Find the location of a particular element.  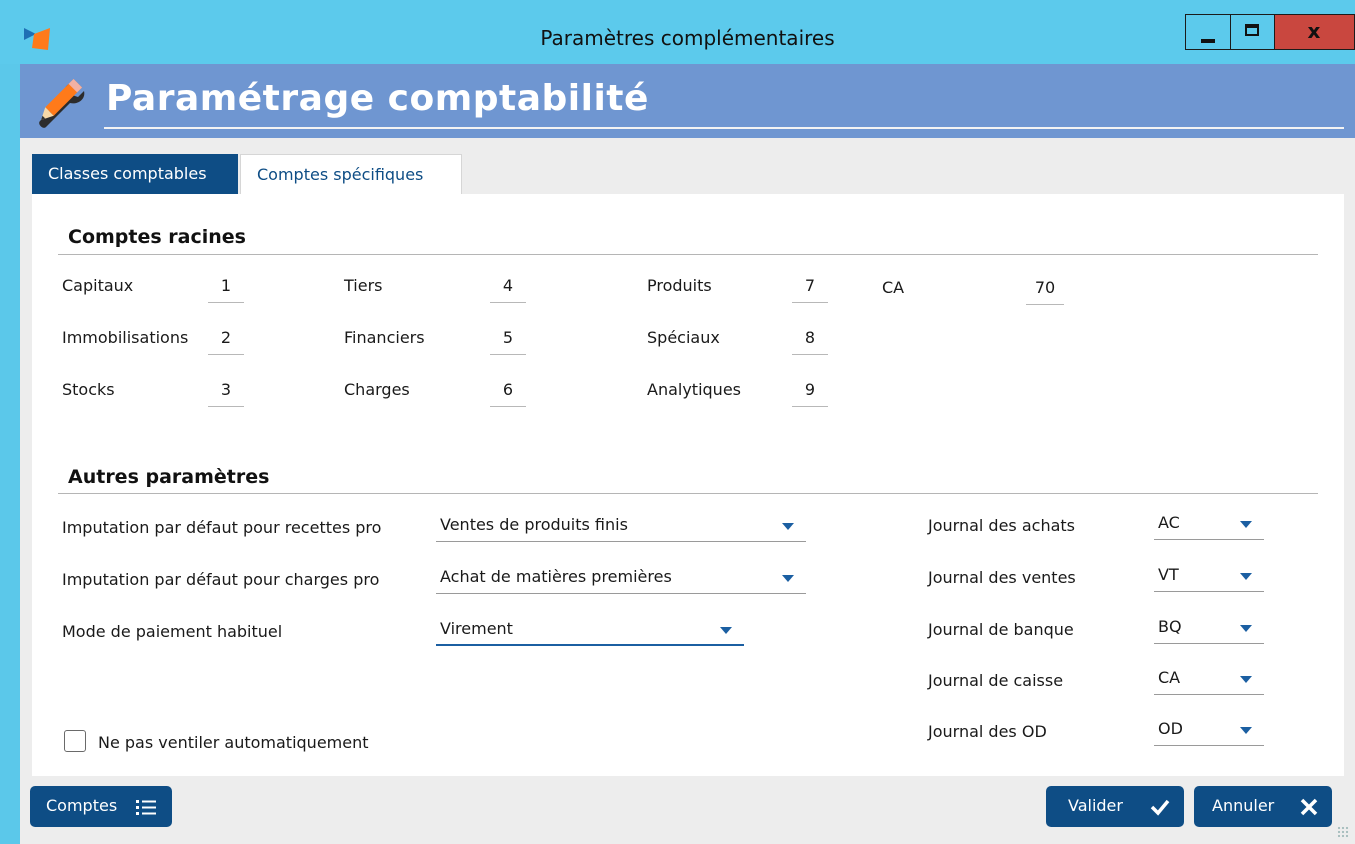

select-journal-banque: BQ is located at coordinates (1209, 629).